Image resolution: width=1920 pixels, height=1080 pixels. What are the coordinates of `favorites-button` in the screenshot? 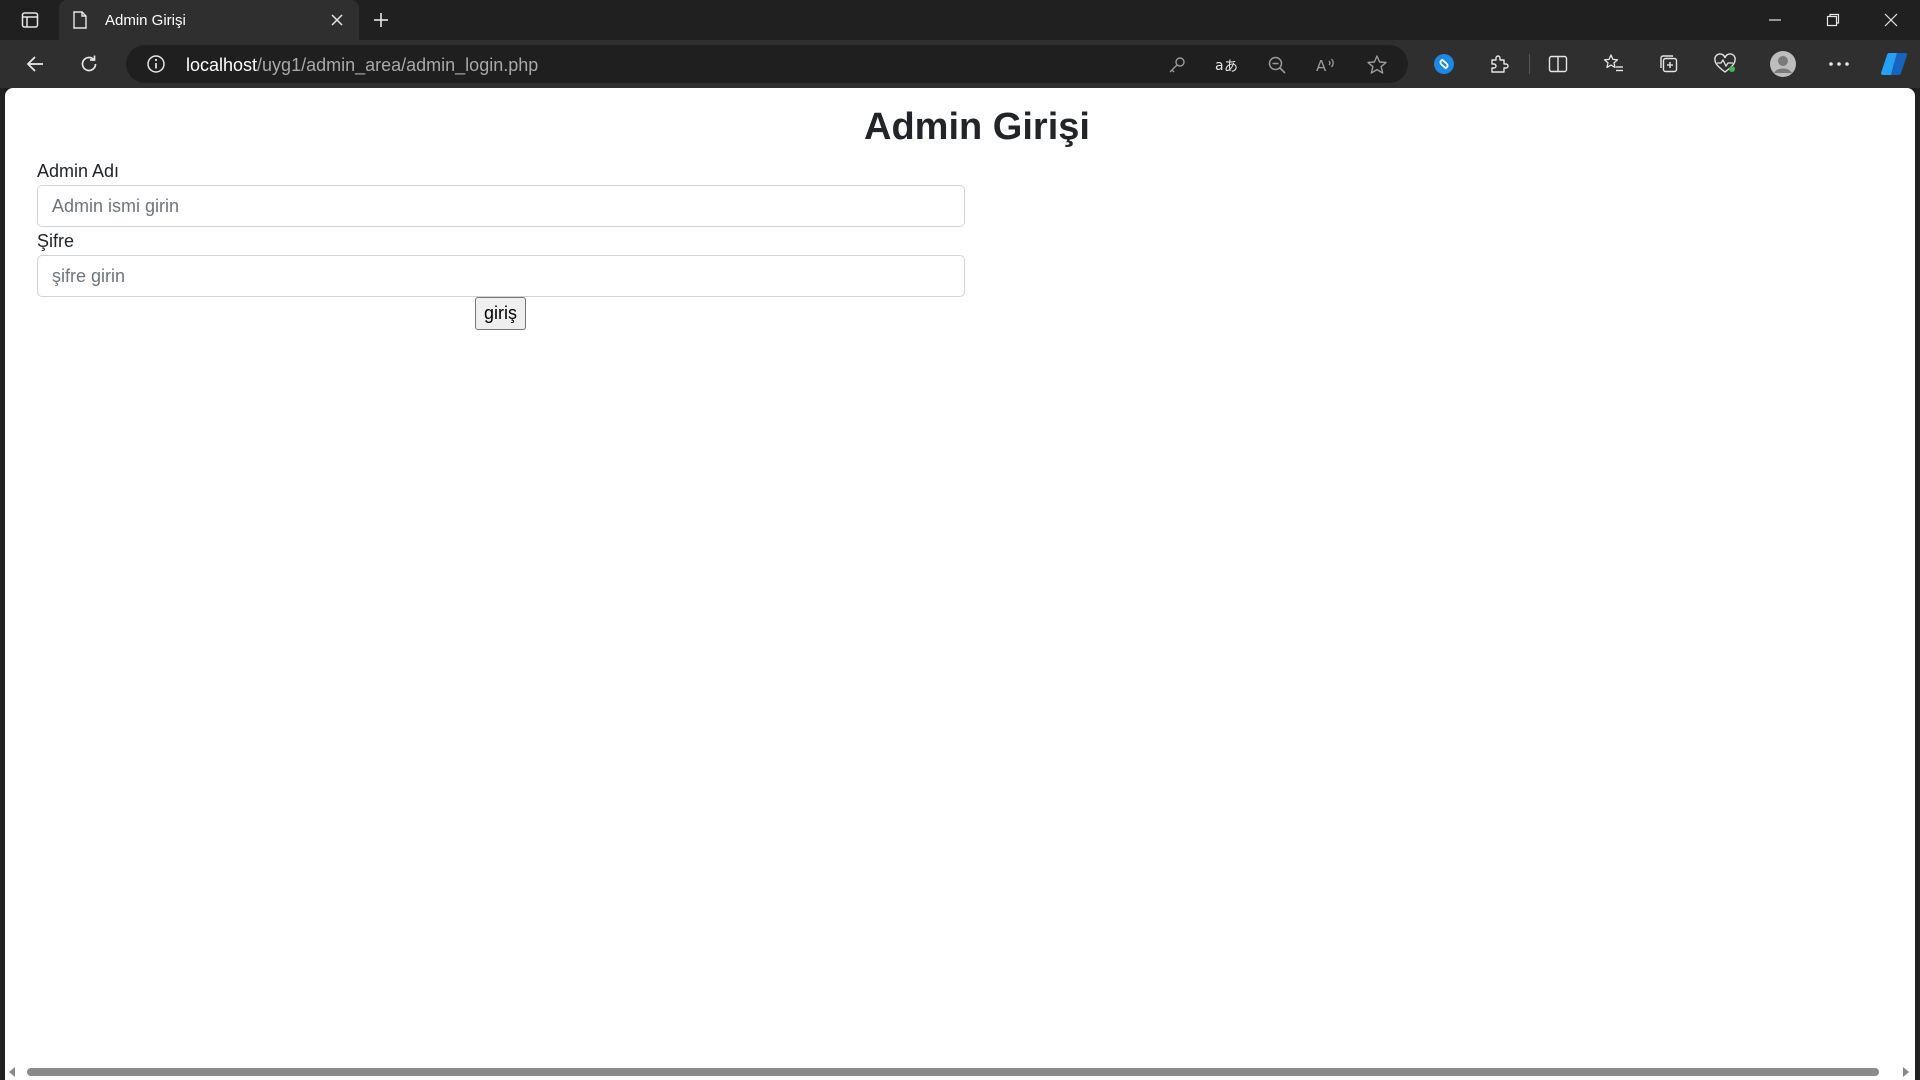 It's located at (1614, 64).